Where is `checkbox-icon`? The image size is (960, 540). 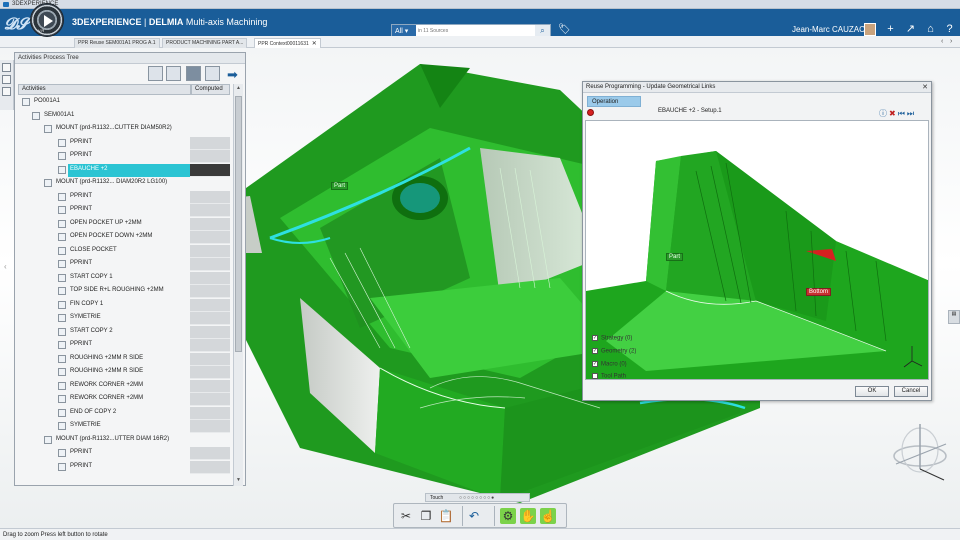
checkbox-icon is located at coordinates (595, 376).